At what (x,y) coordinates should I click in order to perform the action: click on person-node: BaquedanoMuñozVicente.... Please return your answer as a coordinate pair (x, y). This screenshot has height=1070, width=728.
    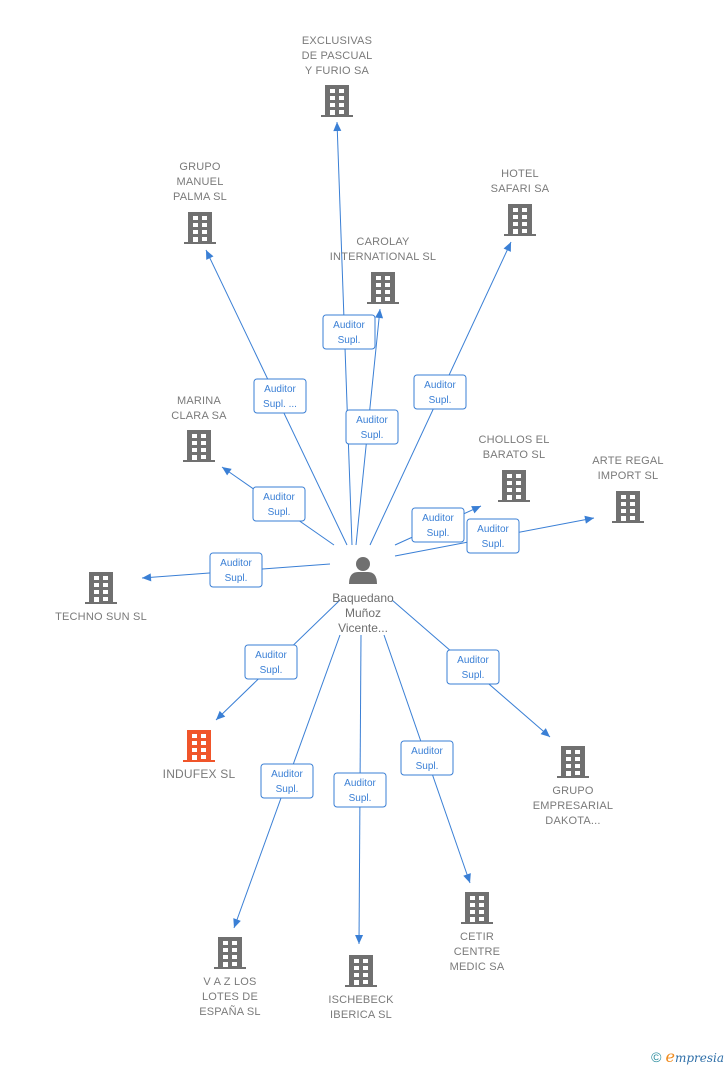
    Looking at the image, I should click on (363, 596).